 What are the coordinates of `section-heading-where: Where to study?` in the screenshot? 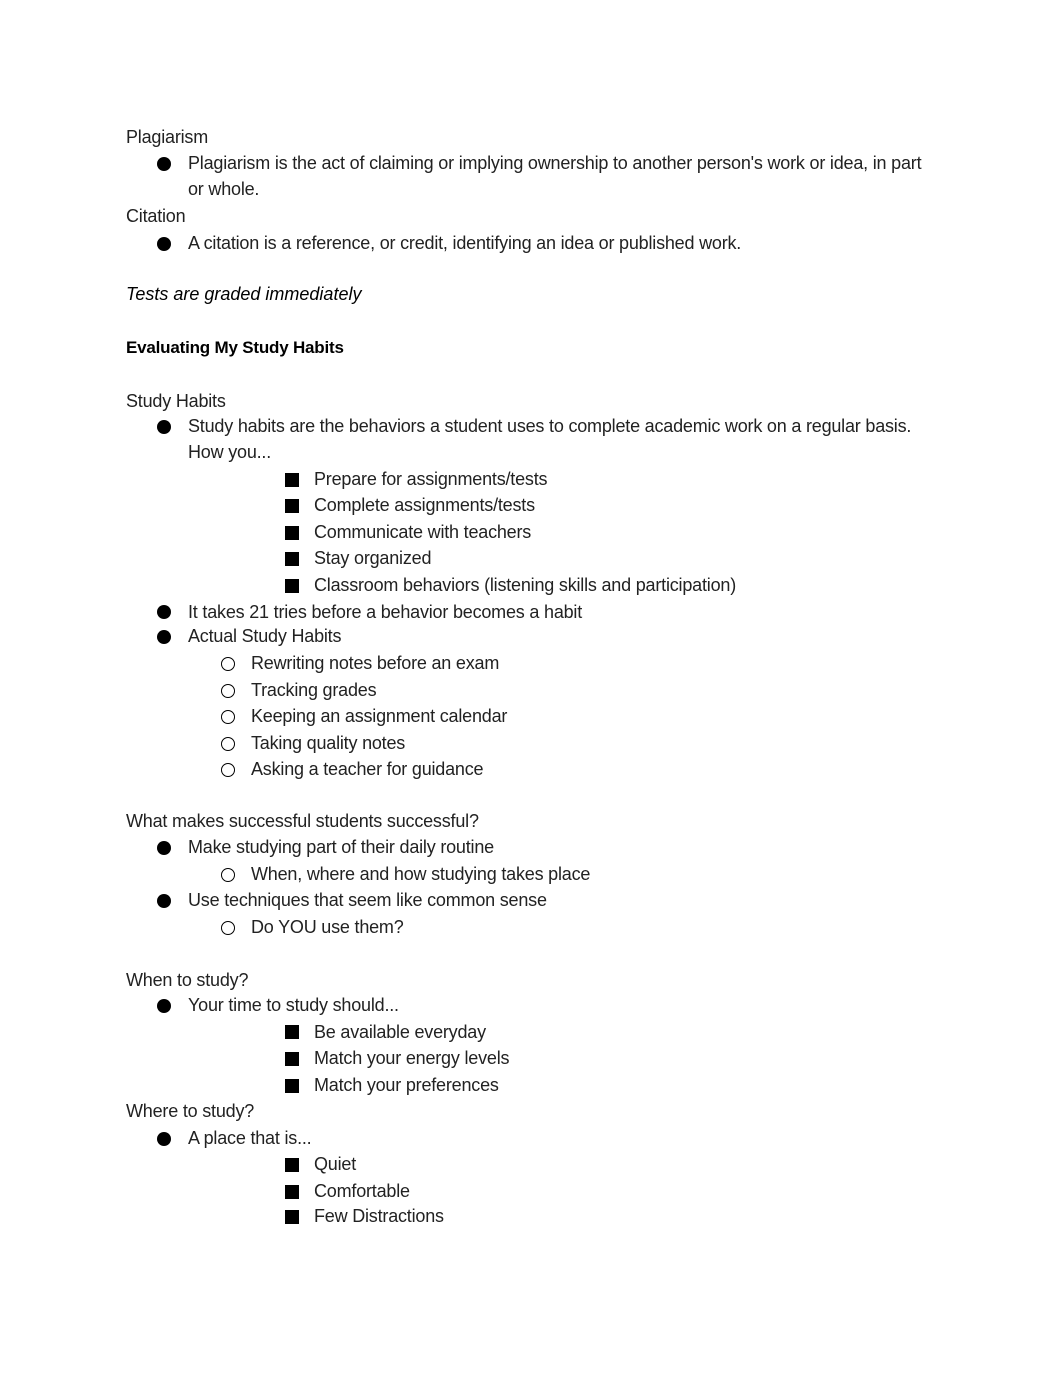 It's located at (190, 1111).